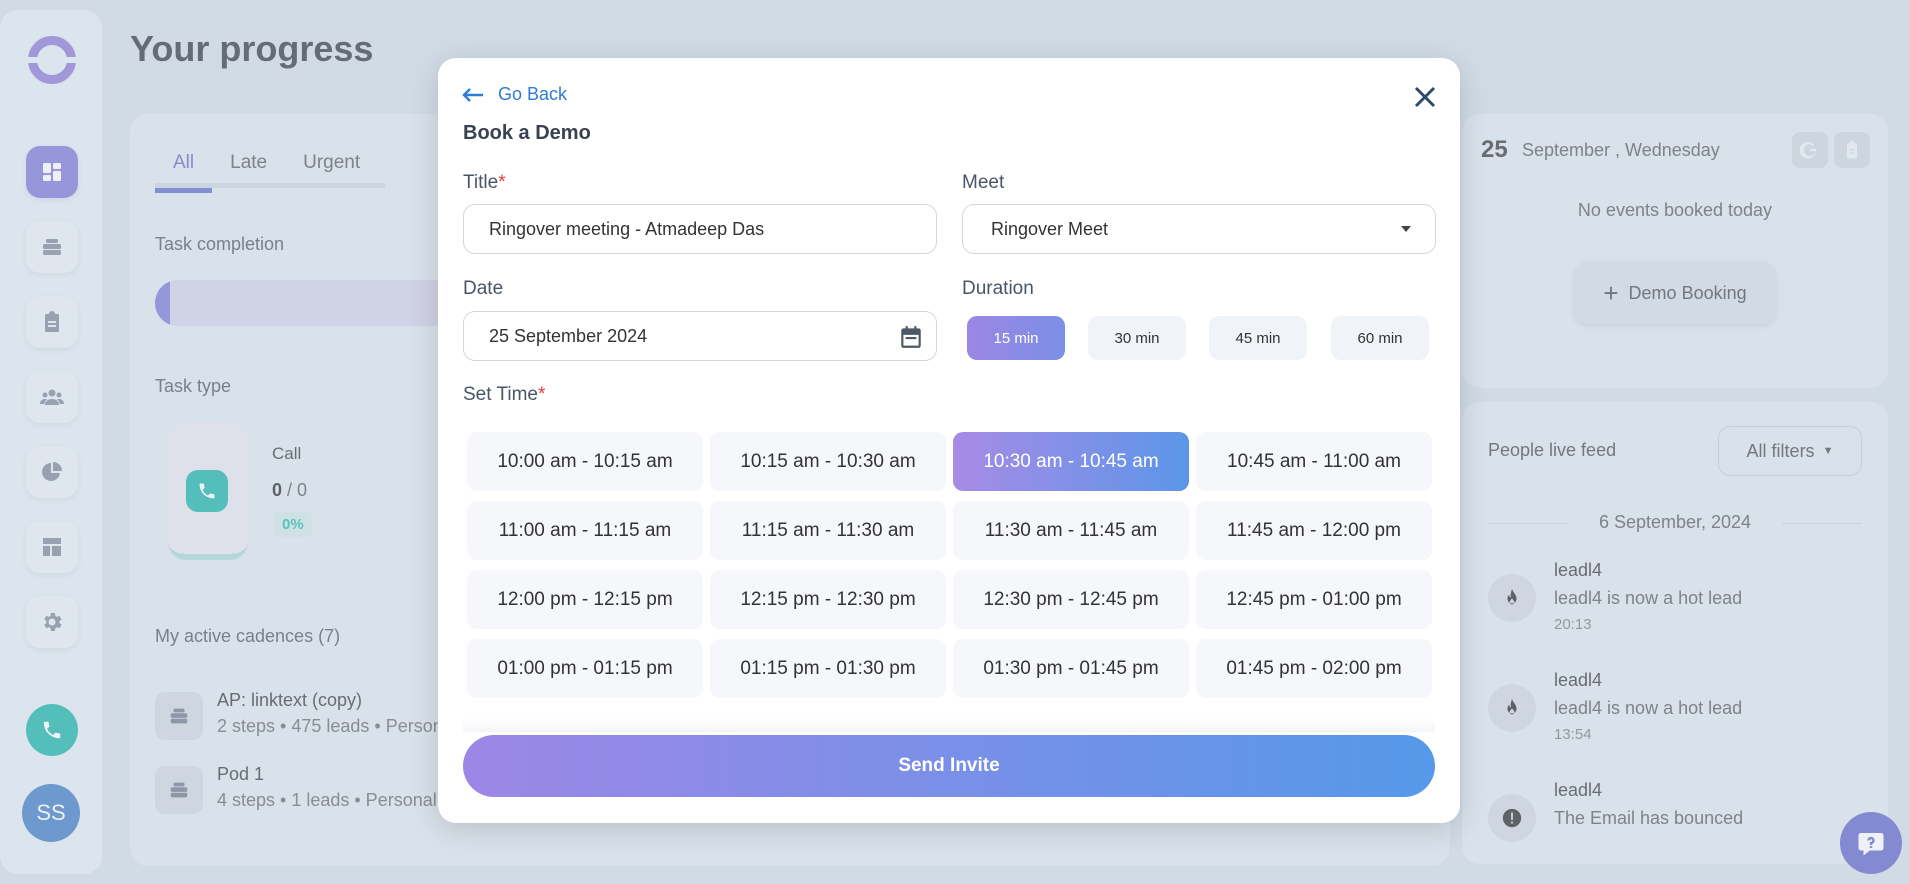 The image size is (1909, 884). Describe the element at coordinates (998, 288) in the screenshot. I see `duration-field-label: Duration` at that location.